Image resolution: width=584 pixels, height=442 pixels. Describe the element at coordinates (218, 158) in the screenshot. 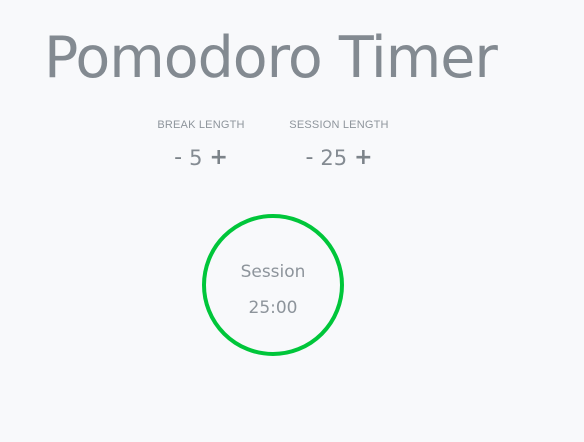

I see `break-increment-button: +` at that location.